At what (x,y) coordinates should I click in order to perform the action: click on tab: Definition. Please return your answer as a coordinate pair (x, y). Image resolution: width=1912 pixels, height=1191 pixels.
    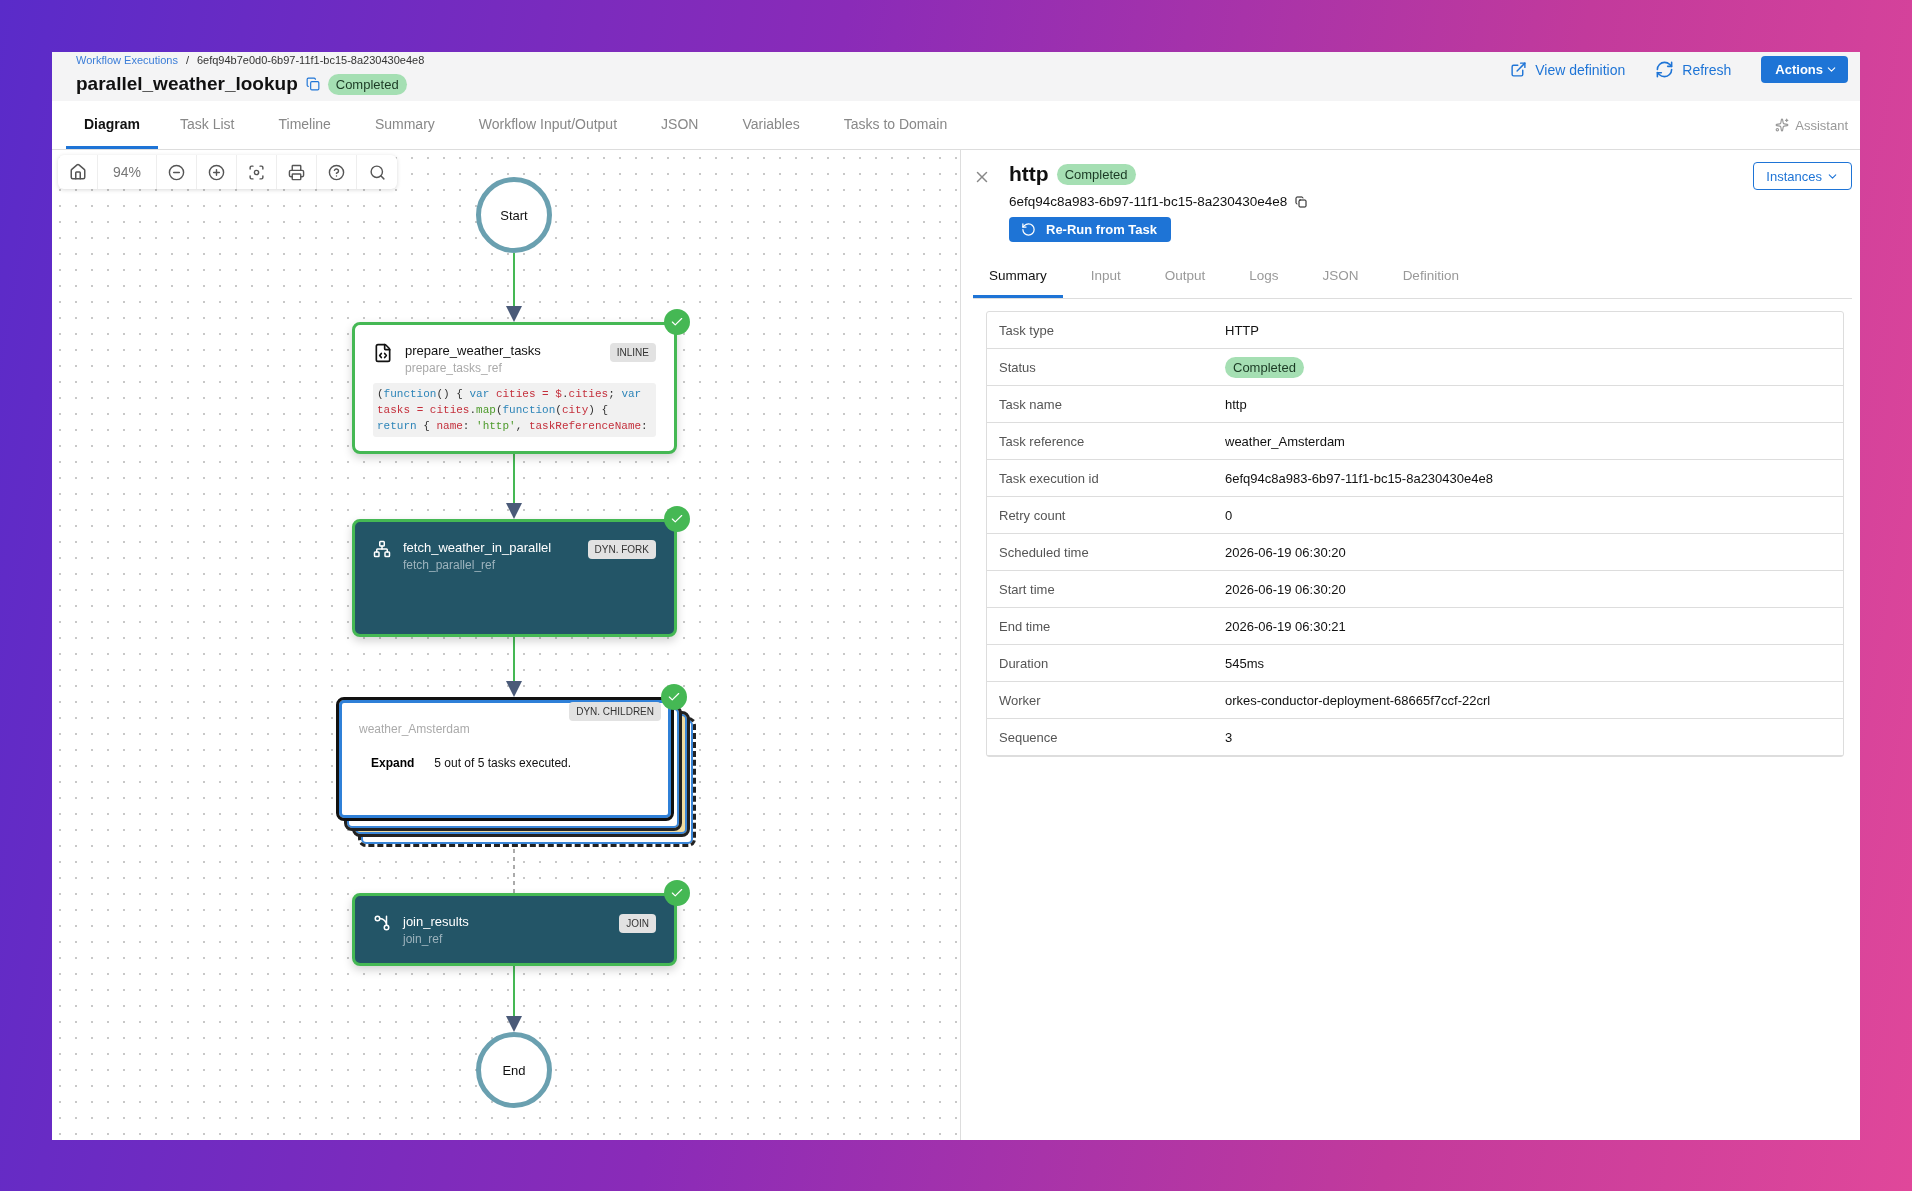
    Looking at the image, I should click on (1430, 277).